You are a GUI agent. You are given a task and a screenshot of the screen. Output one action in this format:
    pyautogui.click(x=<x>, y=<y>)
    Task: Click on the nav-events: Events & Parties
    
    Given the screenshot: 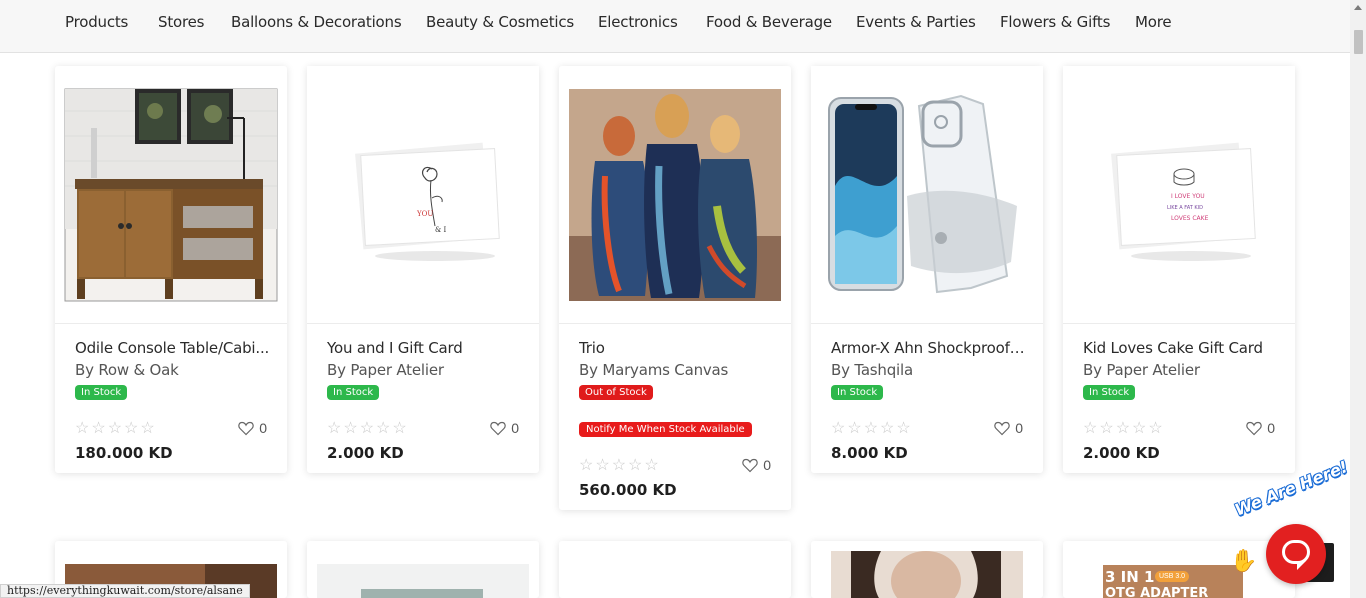 What is the action you would take?
    pyautogui.click(x=916, y=22)
    